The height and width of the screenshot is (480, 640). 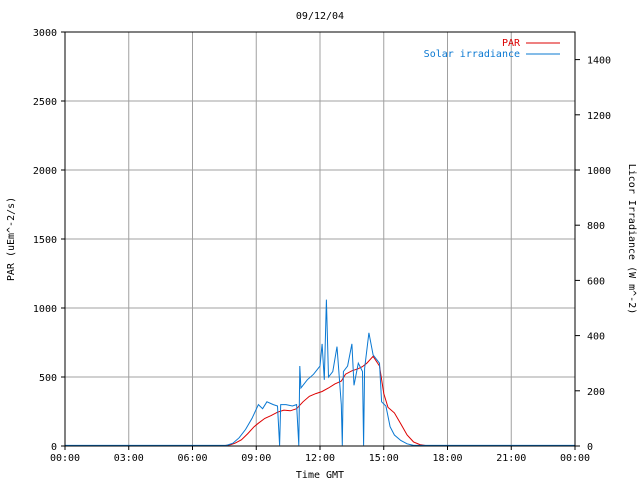 I want to click on y-tick-label: 0, so click(x=54, y=447).